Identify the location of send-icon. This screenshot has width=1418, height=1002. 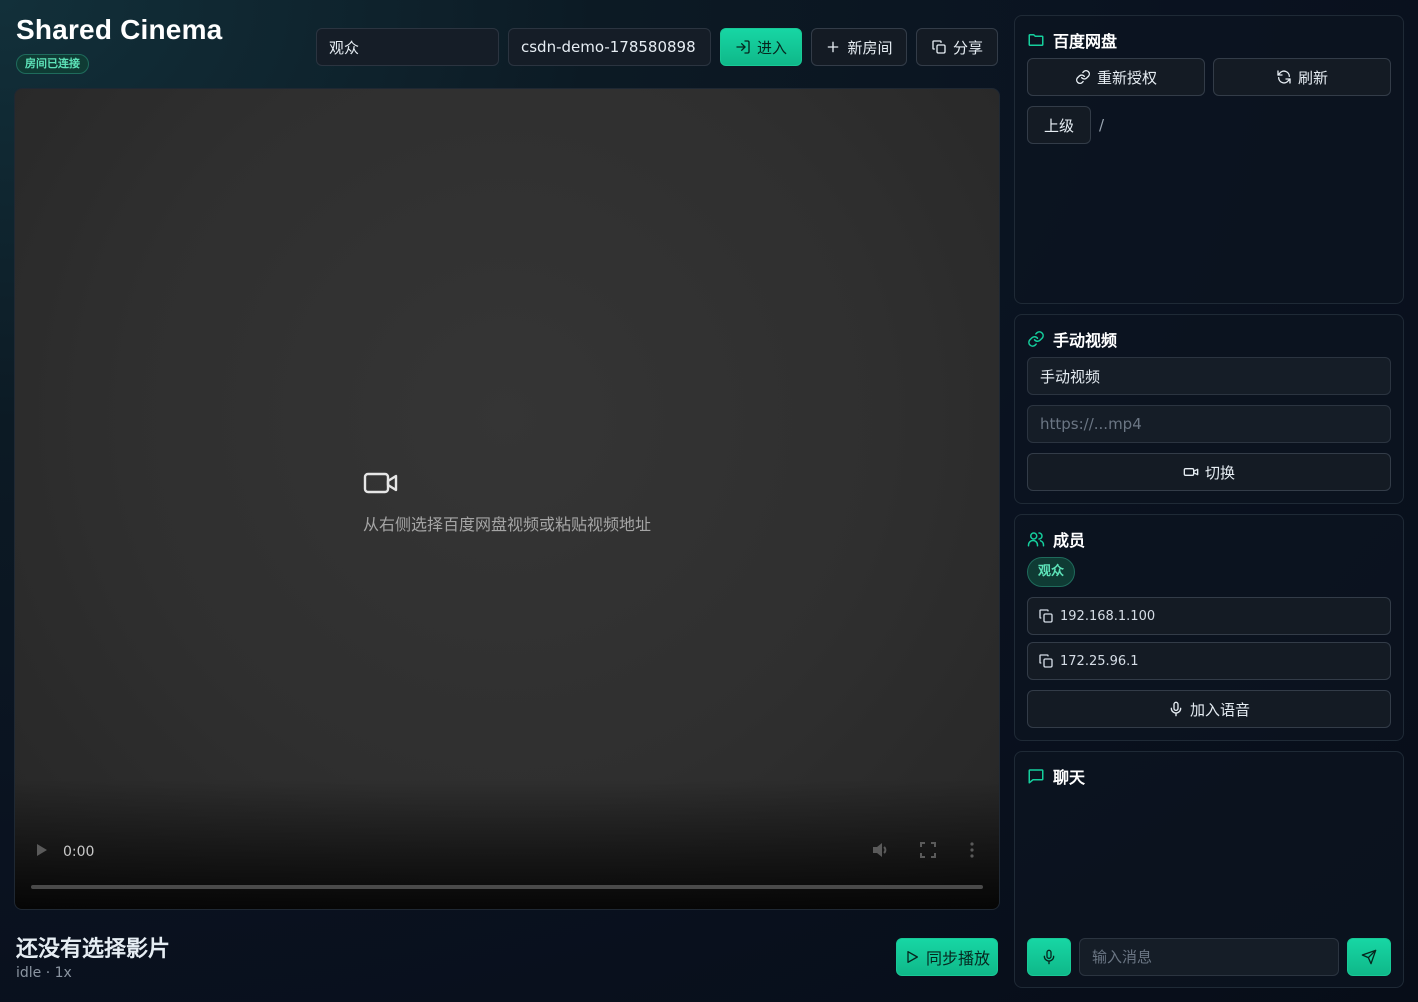
(1369, 957).